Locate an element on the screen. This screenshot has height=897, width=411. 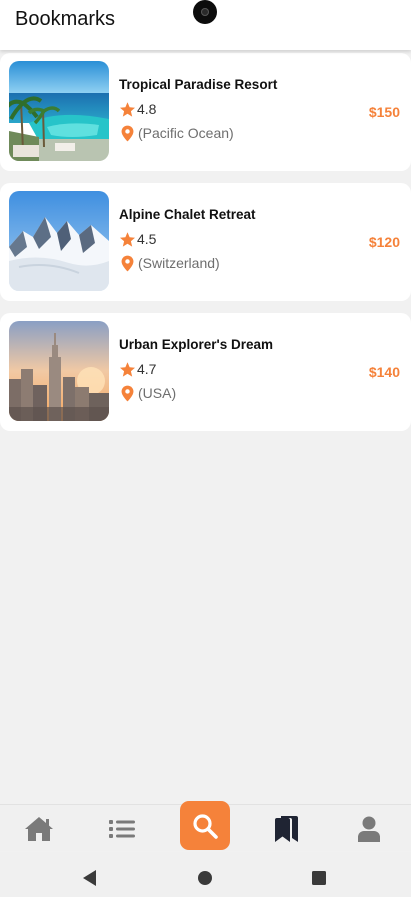
recents-icon is located at coordinates (319, 878).